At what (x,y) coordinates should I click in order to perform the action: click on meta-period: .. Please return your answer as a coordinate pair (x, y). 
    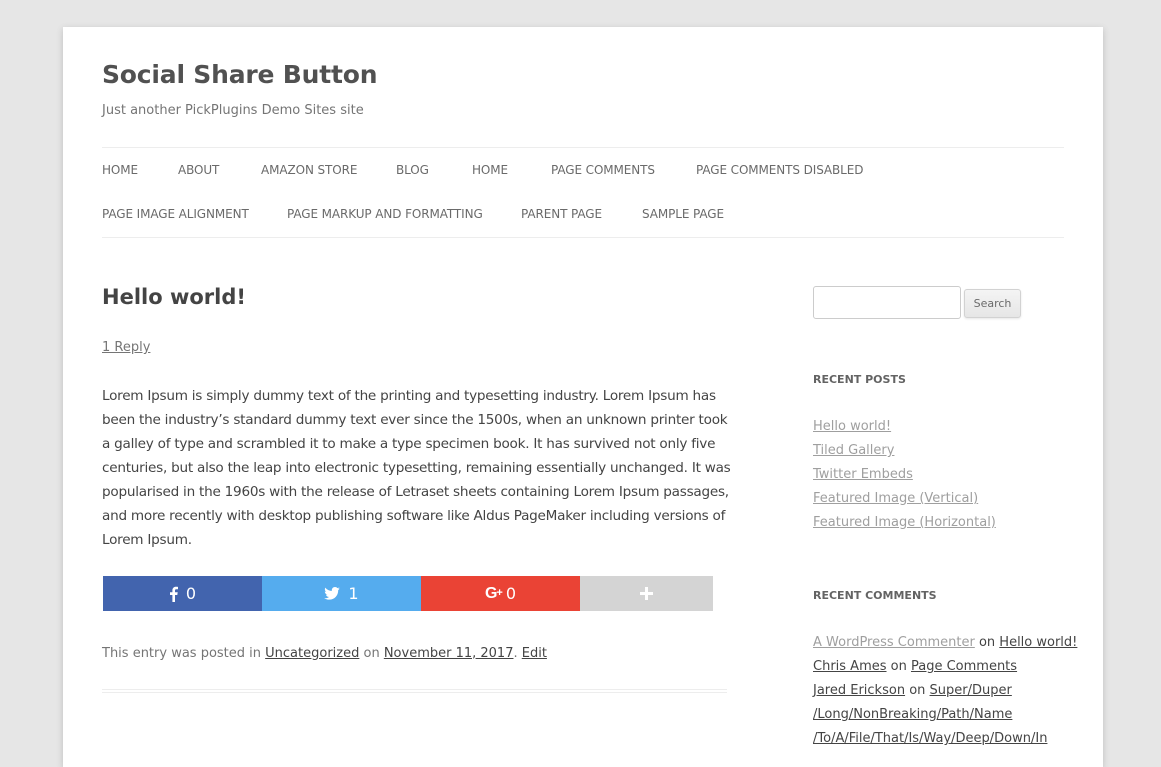
    Looking at the image, I should click on (517, 653).